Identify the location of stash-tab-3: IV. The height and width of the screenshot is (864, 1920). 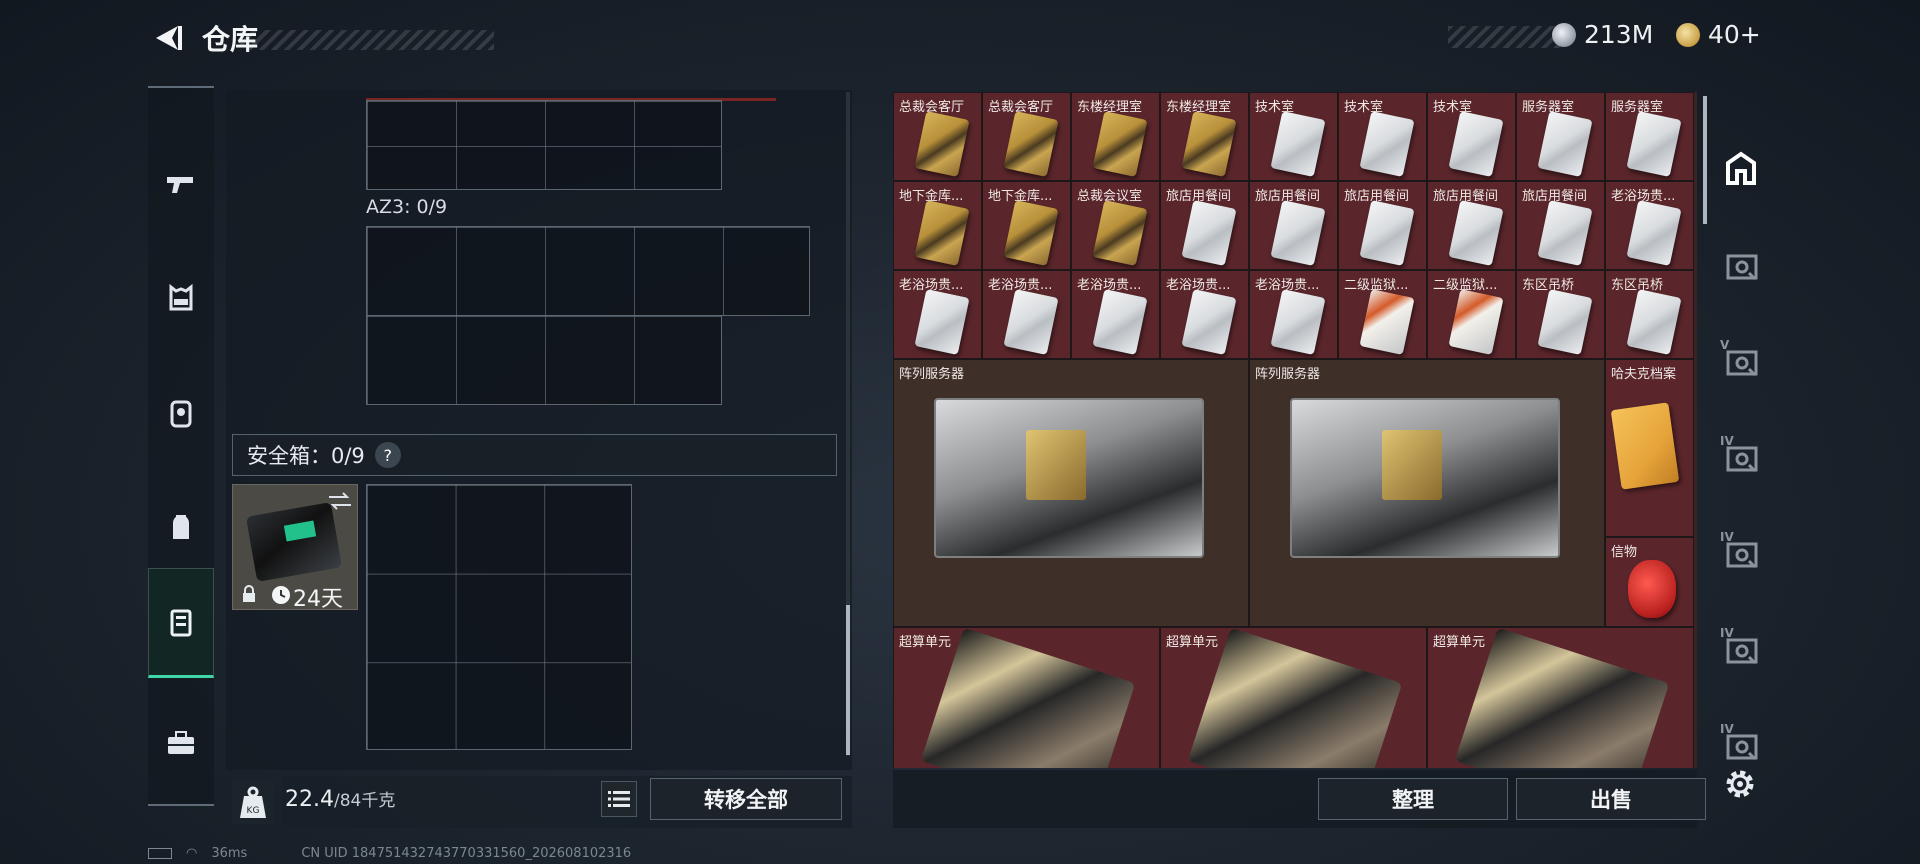
(1741, 456).